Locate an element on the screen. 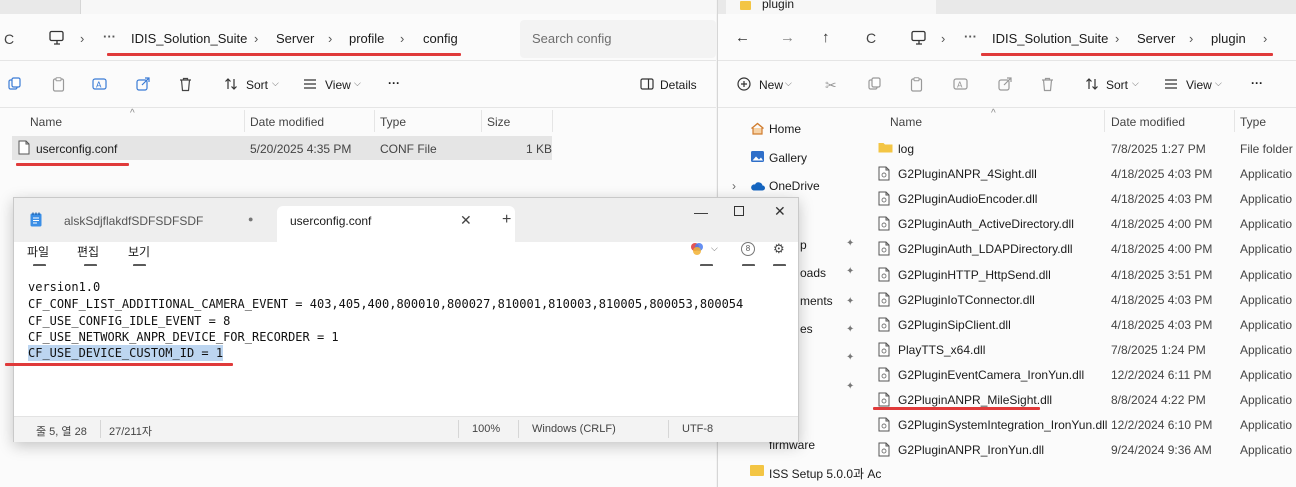 The image size is (1296, 487). minimize-icon: — is located at coordinates (701, 212).